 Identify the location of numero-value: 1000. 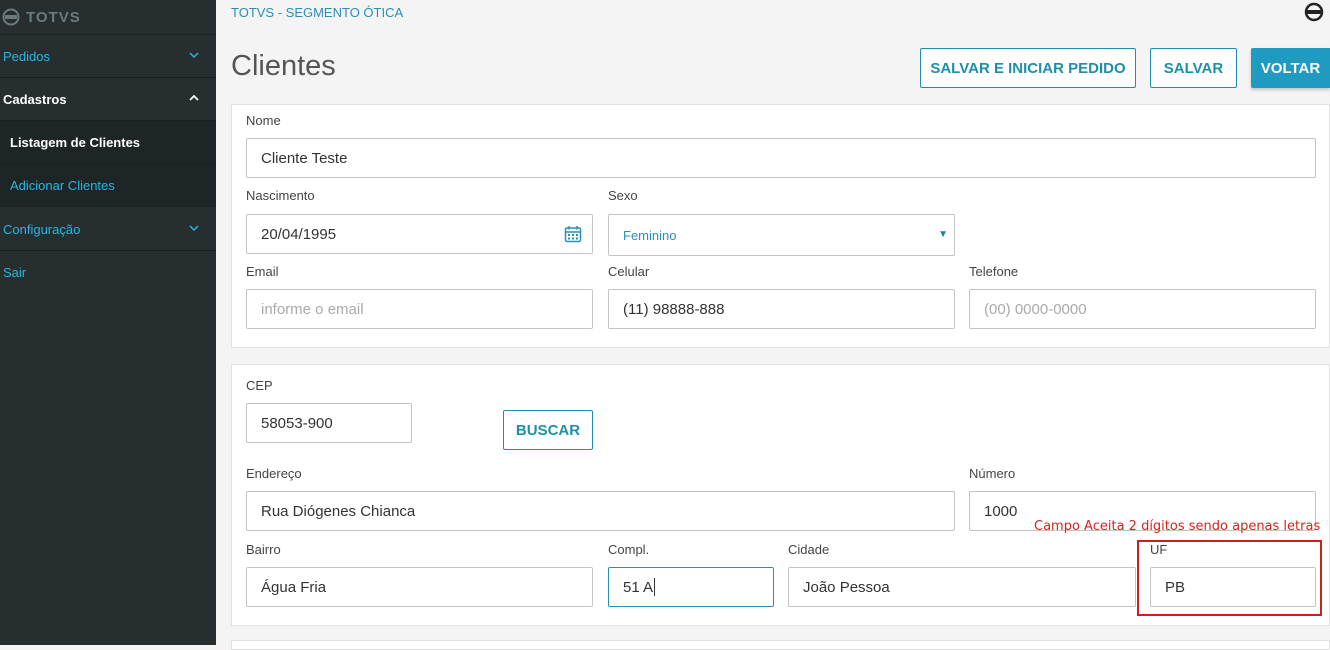
(1001, 511).